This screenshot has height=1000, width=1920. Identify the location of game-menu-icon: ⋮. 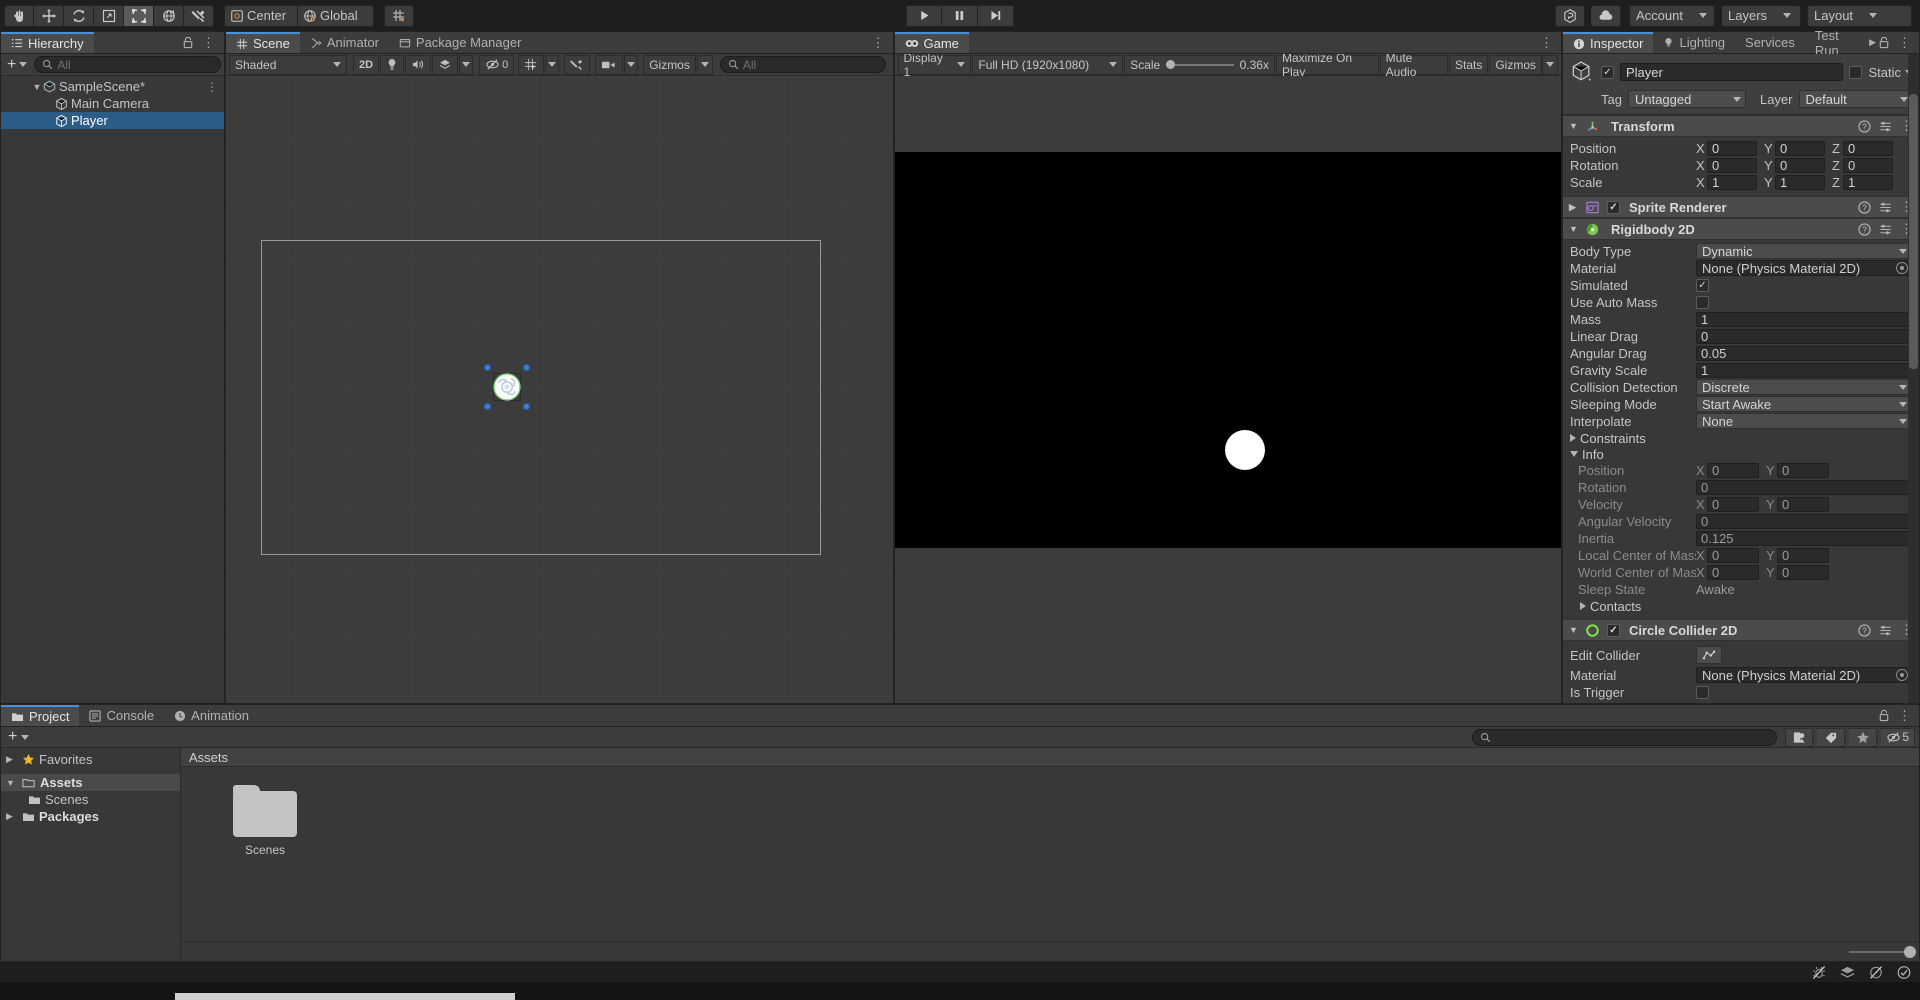
(1546, 43).